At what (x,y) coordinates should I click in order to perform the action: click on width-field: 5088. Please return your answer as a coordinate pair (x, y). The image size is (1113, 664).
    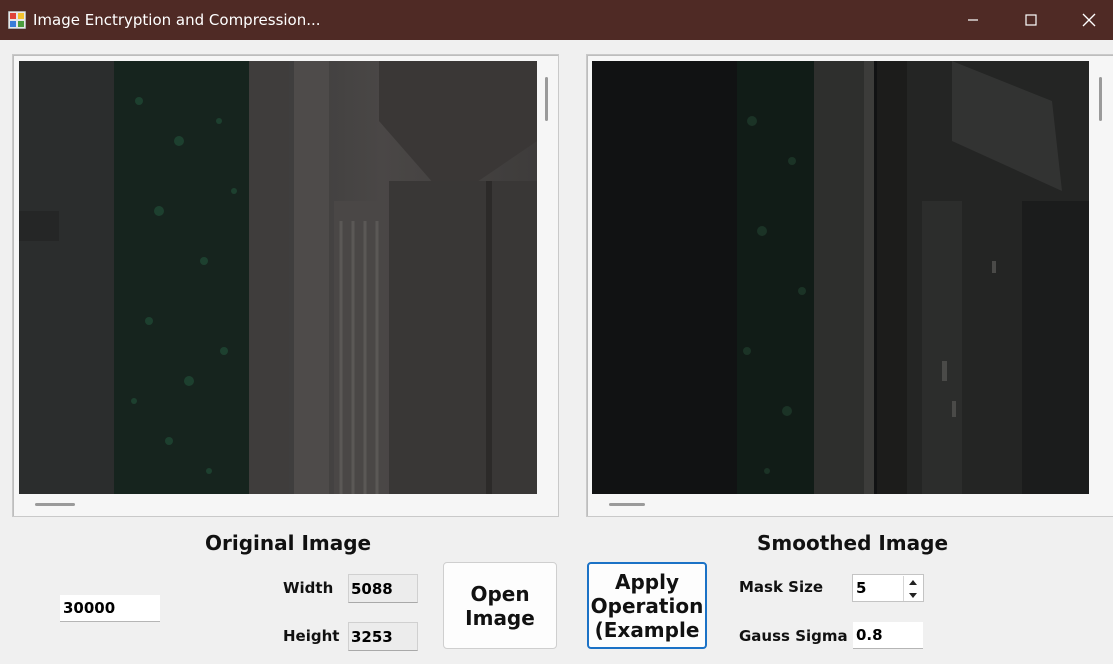
    Looking at the image, I should click on (383, 588).